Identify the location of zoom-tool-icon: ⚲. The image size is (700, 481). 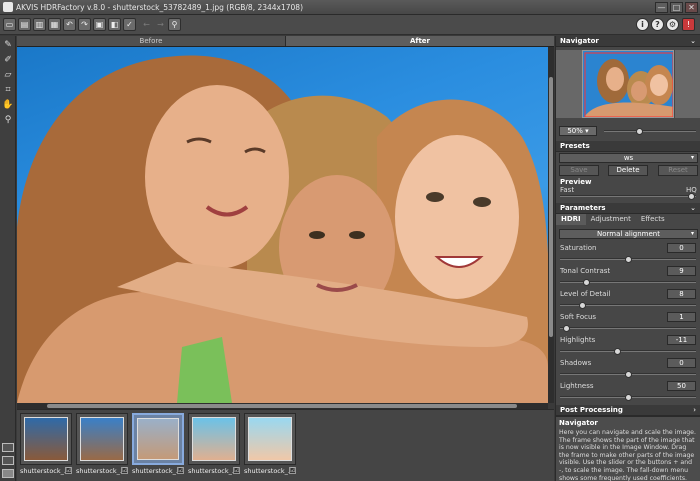
(174, 24).